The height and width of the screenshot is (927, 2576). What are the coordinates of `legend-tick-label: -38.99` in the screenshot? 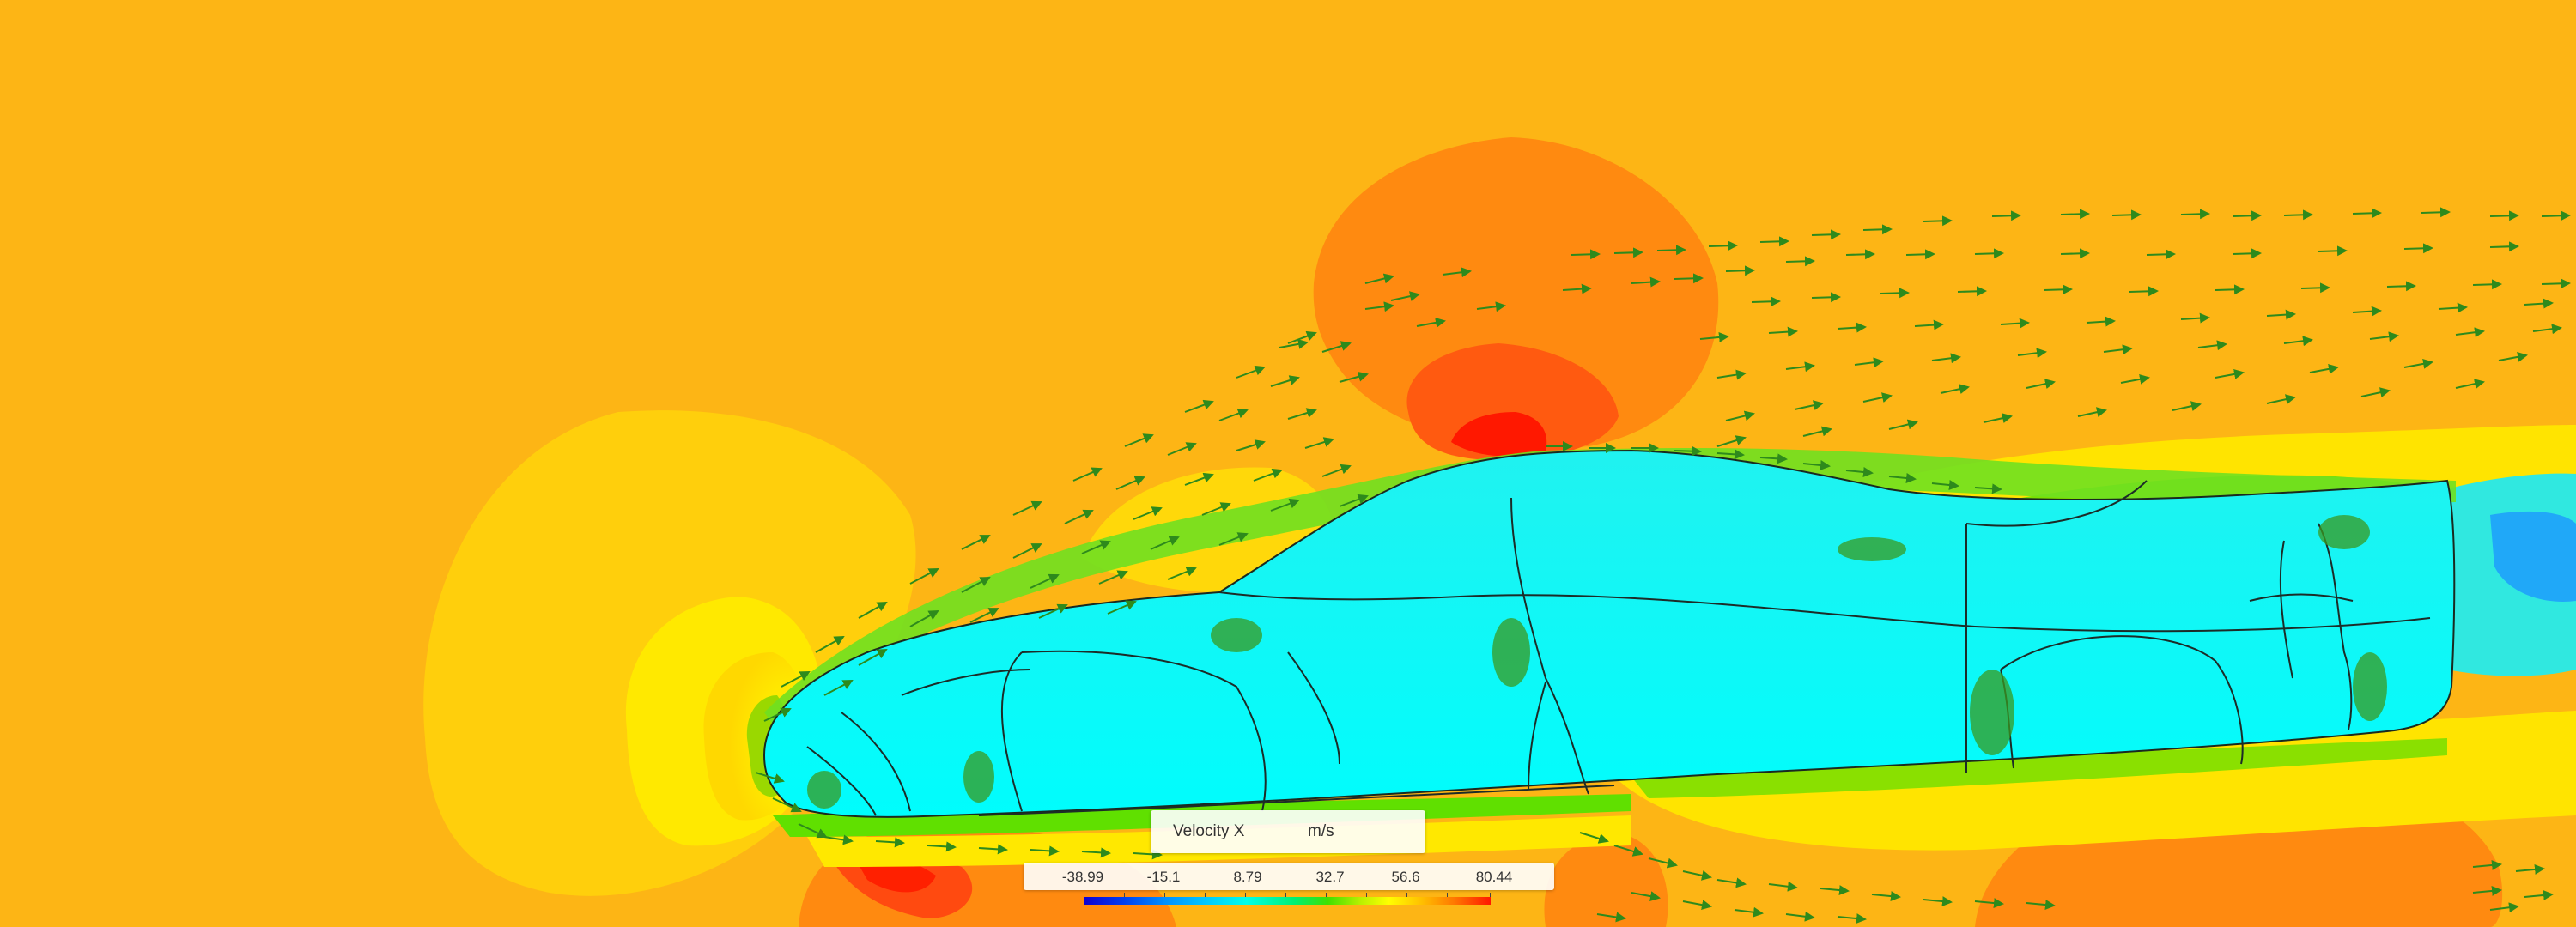 It's located at (1082, 877).